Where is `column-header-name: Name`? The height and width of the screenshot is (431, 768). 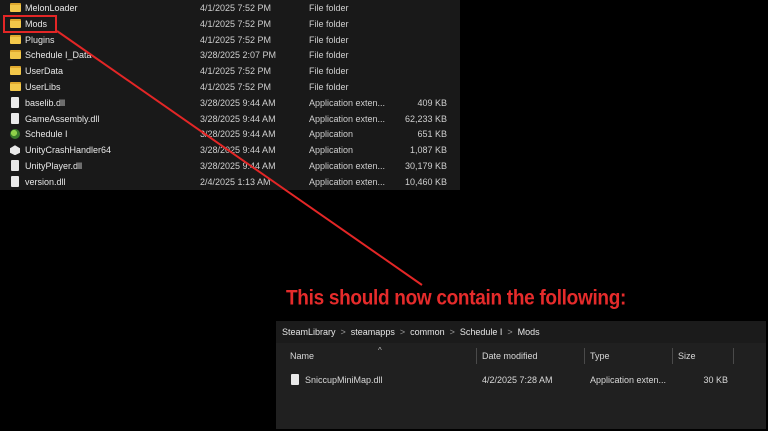
column-header-name: Name is located at coordinates (302, 356).